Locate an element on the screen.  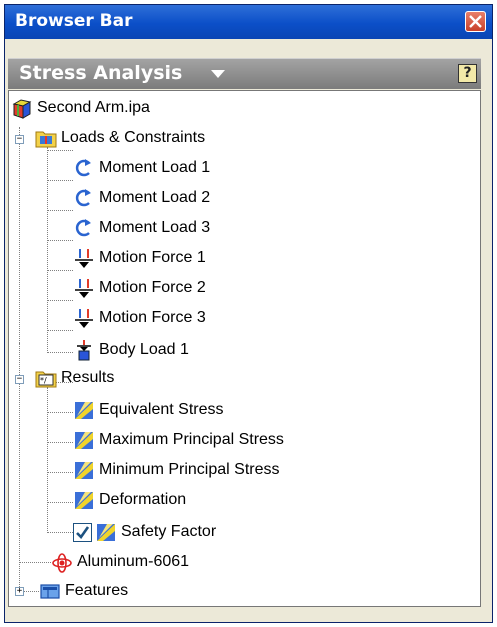
result-item-safety-factor: Safety Factor is located at coordinates (144, 532).